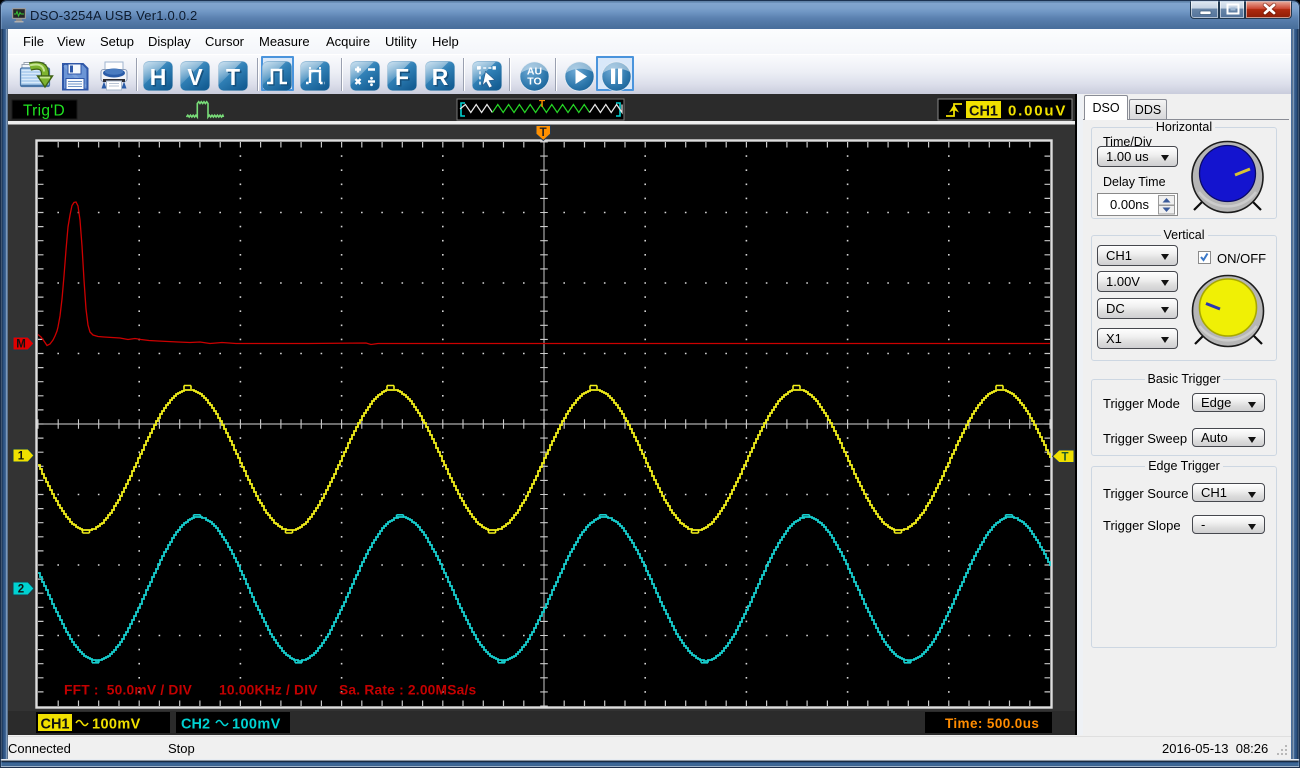 The image size is (1300, 768). Describe the element at coordinates (21, 590) in the screenshot. I see `svg-text: 2` at that location.